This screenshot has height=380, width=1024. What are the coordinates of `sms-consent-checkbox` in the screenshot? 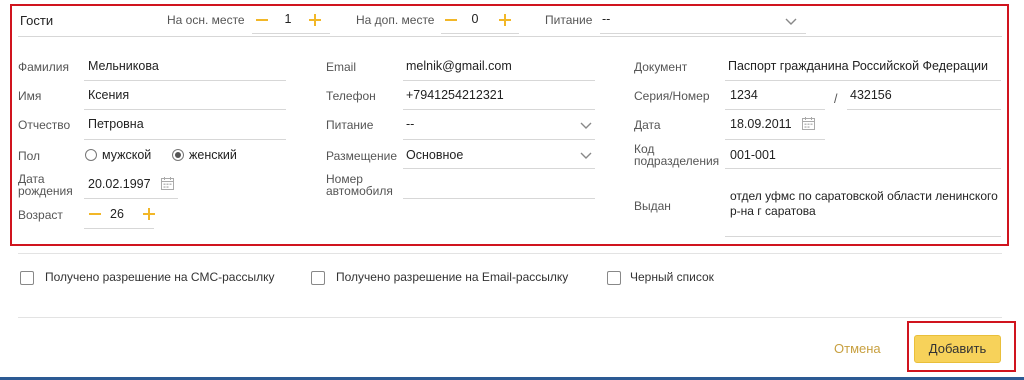 It's located at (27, 278).